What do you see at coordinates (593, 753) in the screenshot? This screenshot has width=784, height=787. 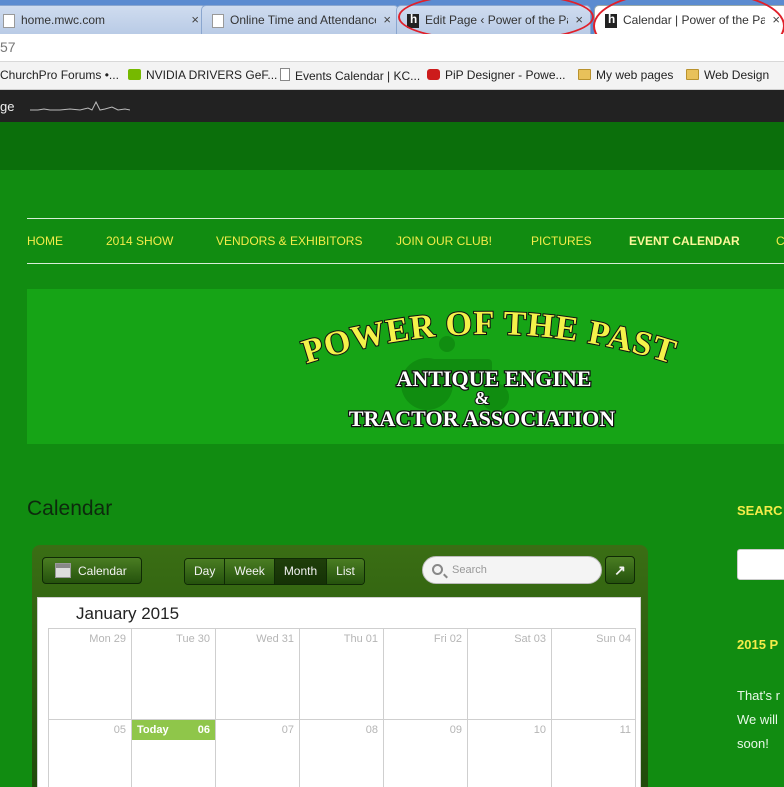 I see `calendar-day-cell: 11` at bounding box center [593, 753].